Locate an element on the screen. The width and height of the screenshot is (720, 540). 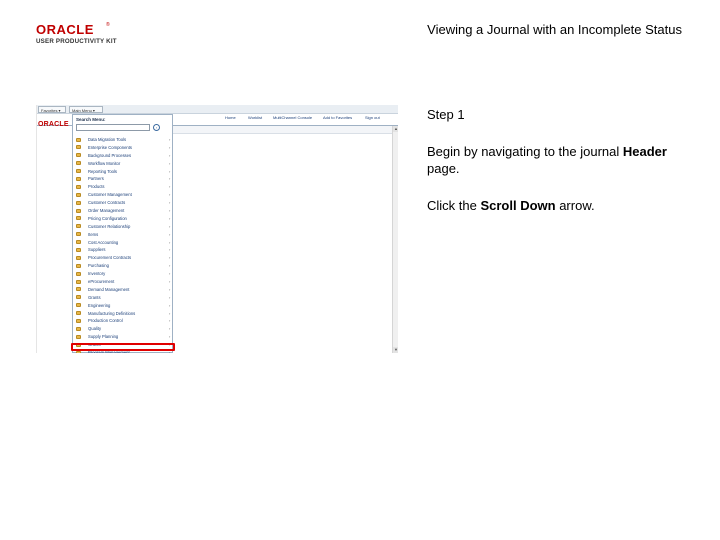
menu-item: Customer Management › is located at coordinates (123, 195).